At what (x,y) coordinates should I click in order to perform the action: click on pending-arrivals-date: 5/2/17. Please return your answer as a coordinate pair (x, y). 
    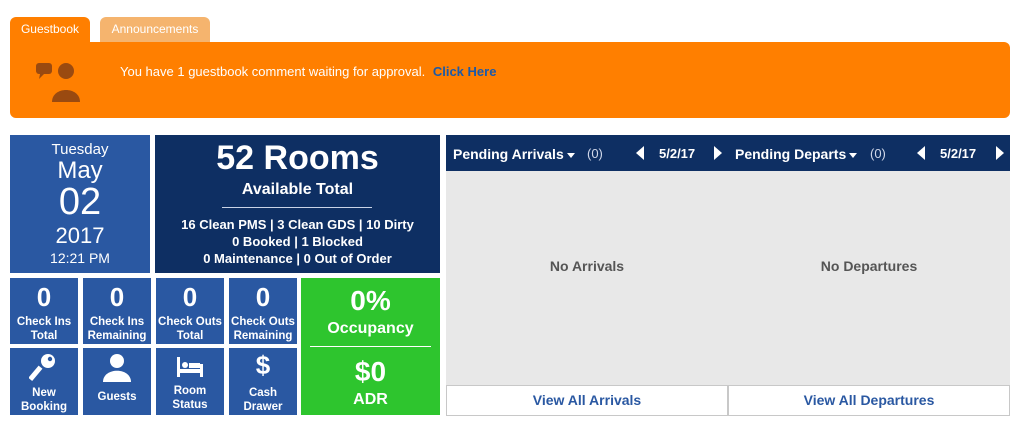
    Looking at the image, I should click on (677, 153).